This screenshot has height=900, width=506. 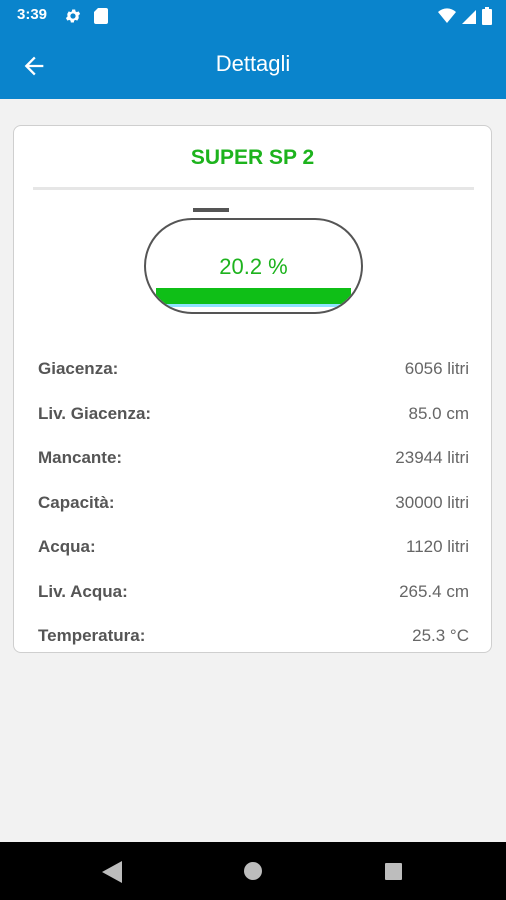 What do you see at coordinates (437, 547) in the screenshot?
I see `detail-value: 1120 litri` at bounding box center [437, 547].